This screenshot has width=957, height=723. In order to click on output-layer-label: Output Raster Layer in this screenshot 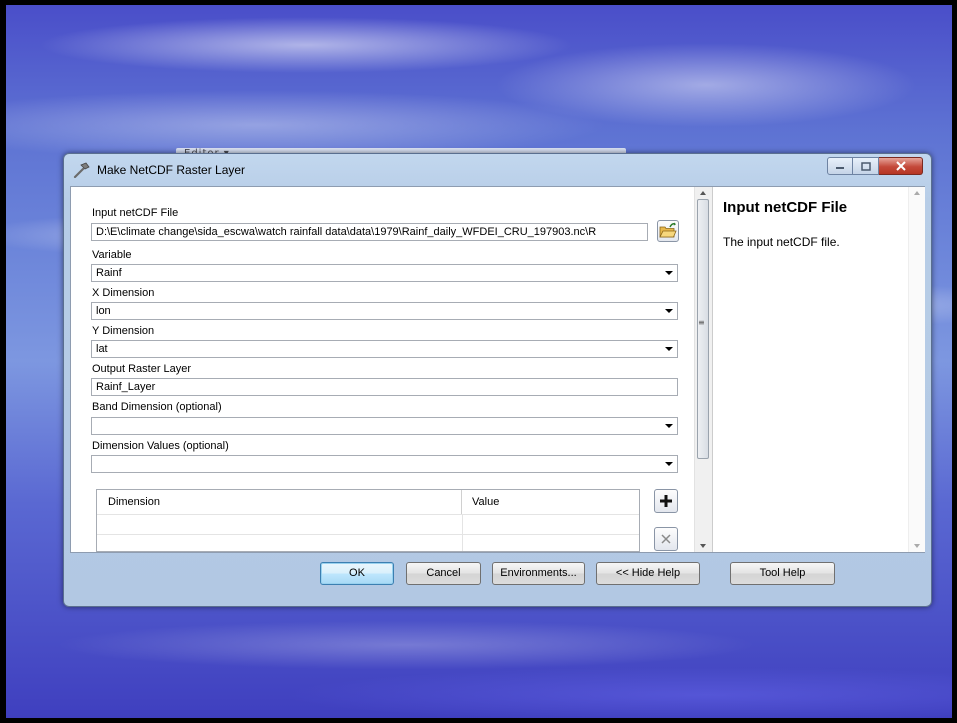, I will do `click(142, 369)`.